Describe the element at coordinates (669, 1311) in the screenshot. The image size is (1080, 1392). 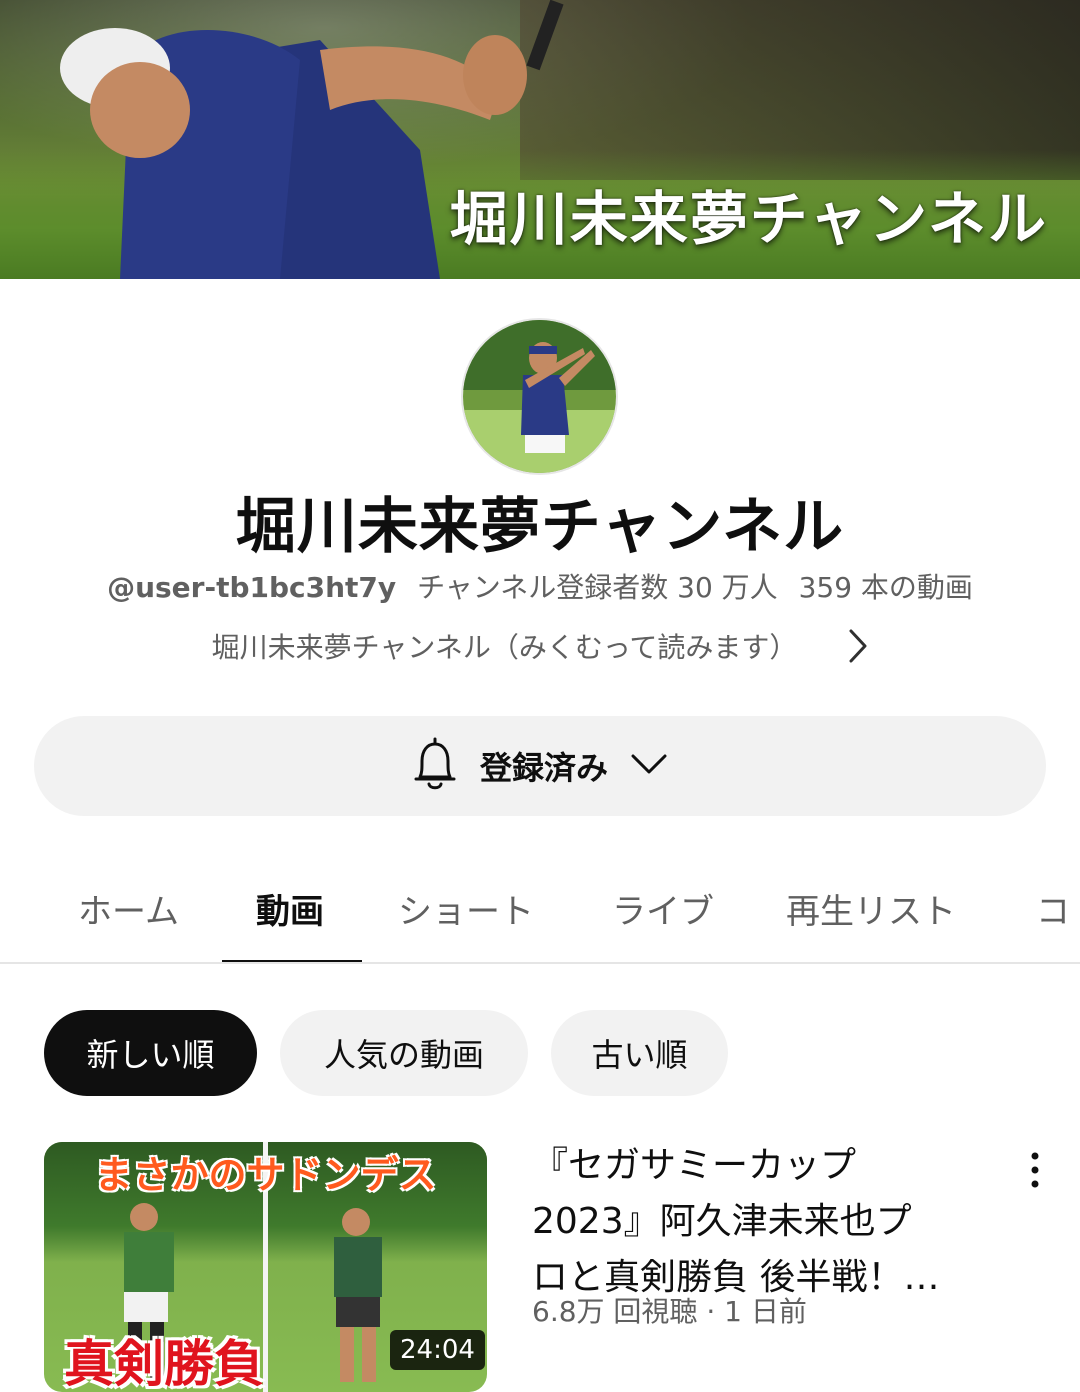
I see `video-meta: 6.8万 回視聴 · 1 日前` at that location.